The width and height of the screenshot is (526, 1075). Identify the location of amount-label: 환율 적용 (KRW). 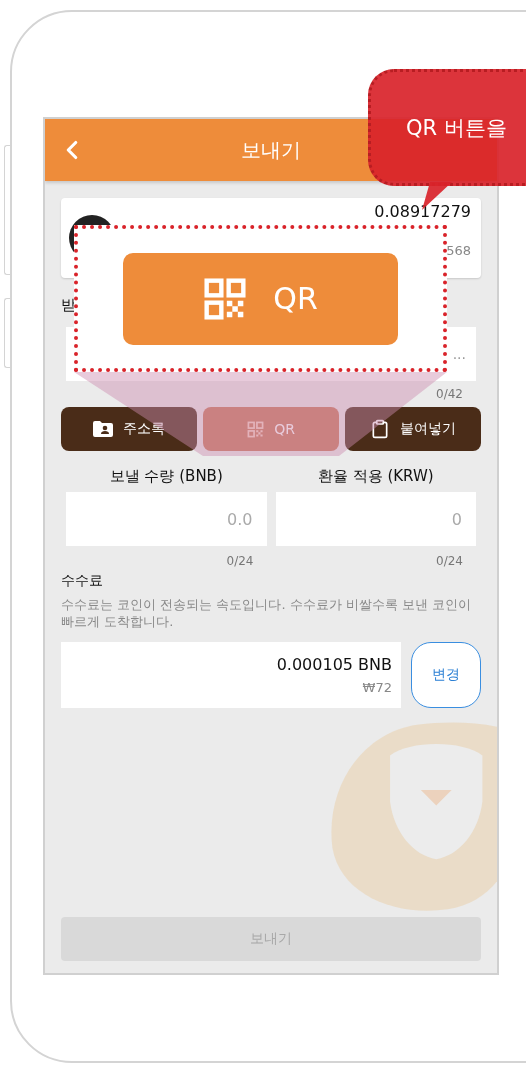
(375, 476).